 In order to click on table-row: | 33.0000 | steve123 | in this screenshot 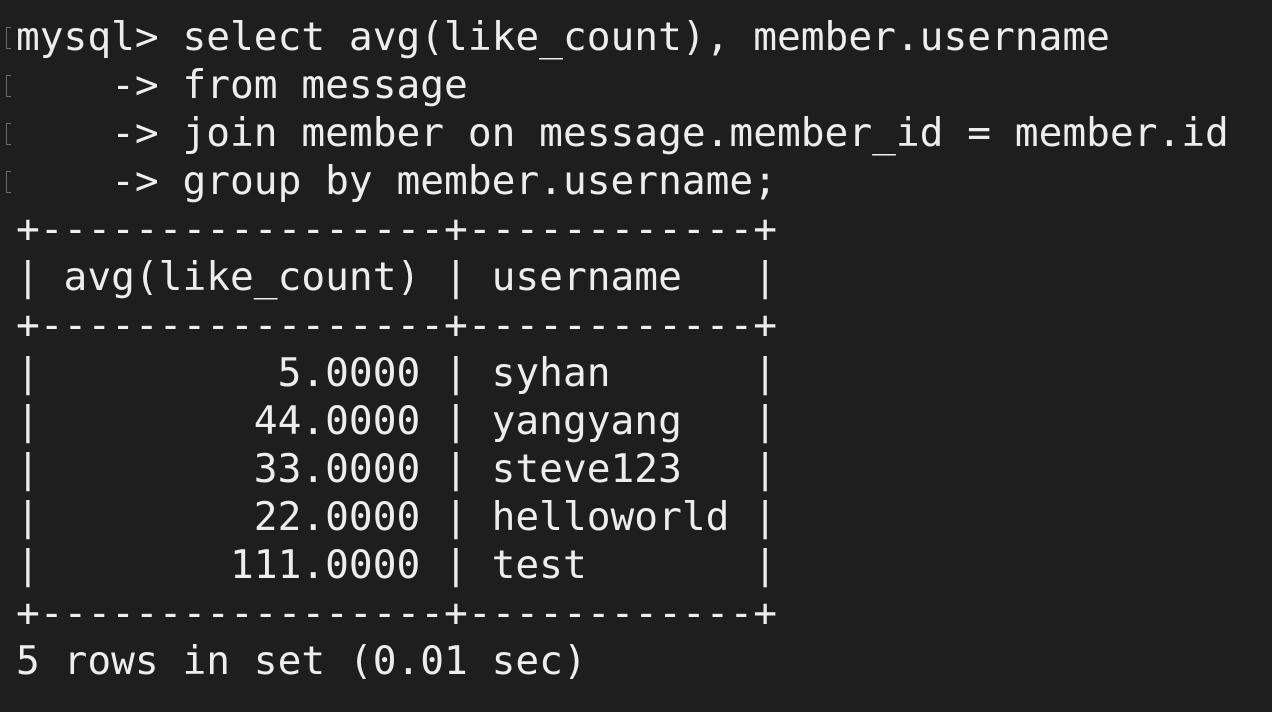, I will do `click(396, 469)`.